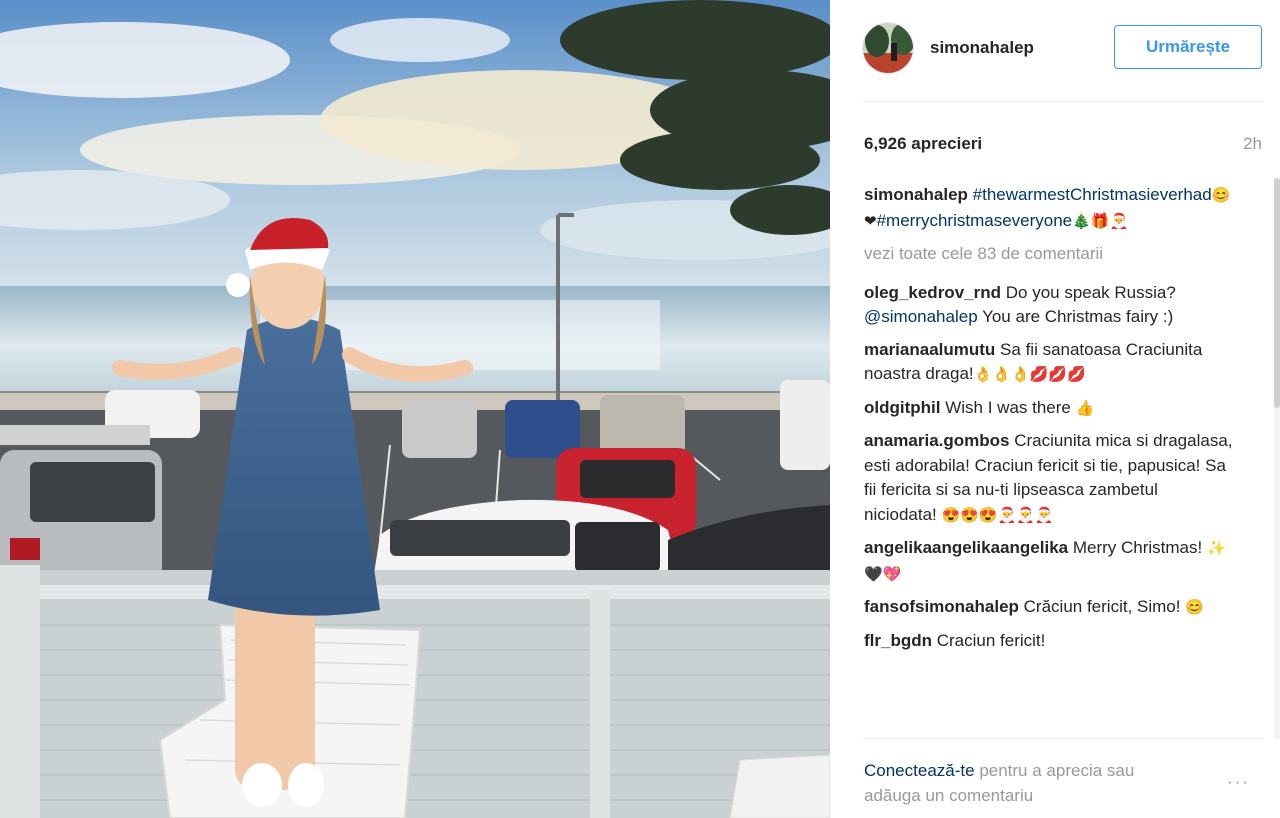 Image resolution: width=1280 pixels, height=818 pixels. I want to click on comment-username: anamaria.gombos, so click(937, 440).